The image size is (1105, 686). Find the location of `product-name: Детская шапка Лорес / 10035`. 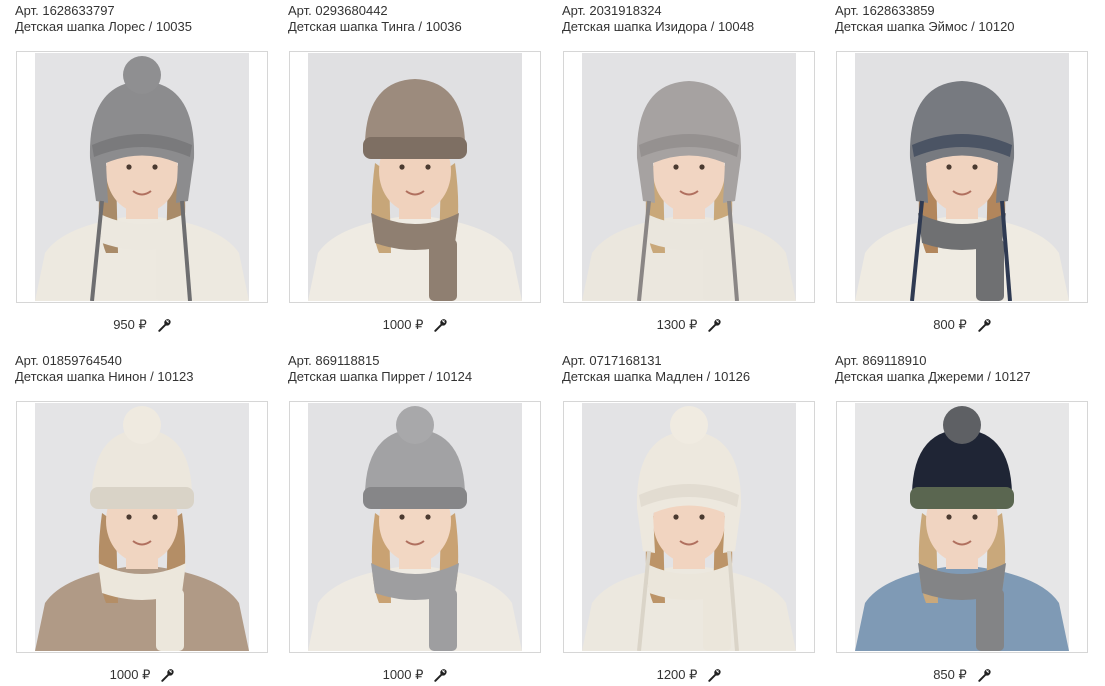

product-name: Детская шапка Лорес / 10035 is located at coordinates (142, 27).